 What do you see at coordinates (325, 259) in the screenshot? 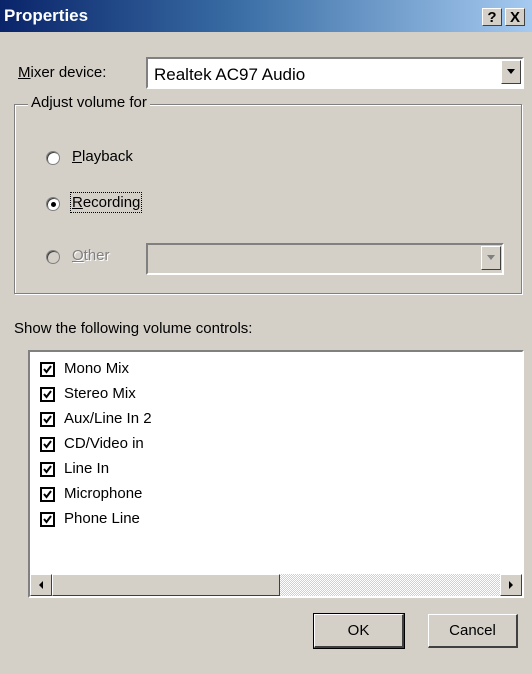
I see `other-device-select` at bounding box center [325, 259].